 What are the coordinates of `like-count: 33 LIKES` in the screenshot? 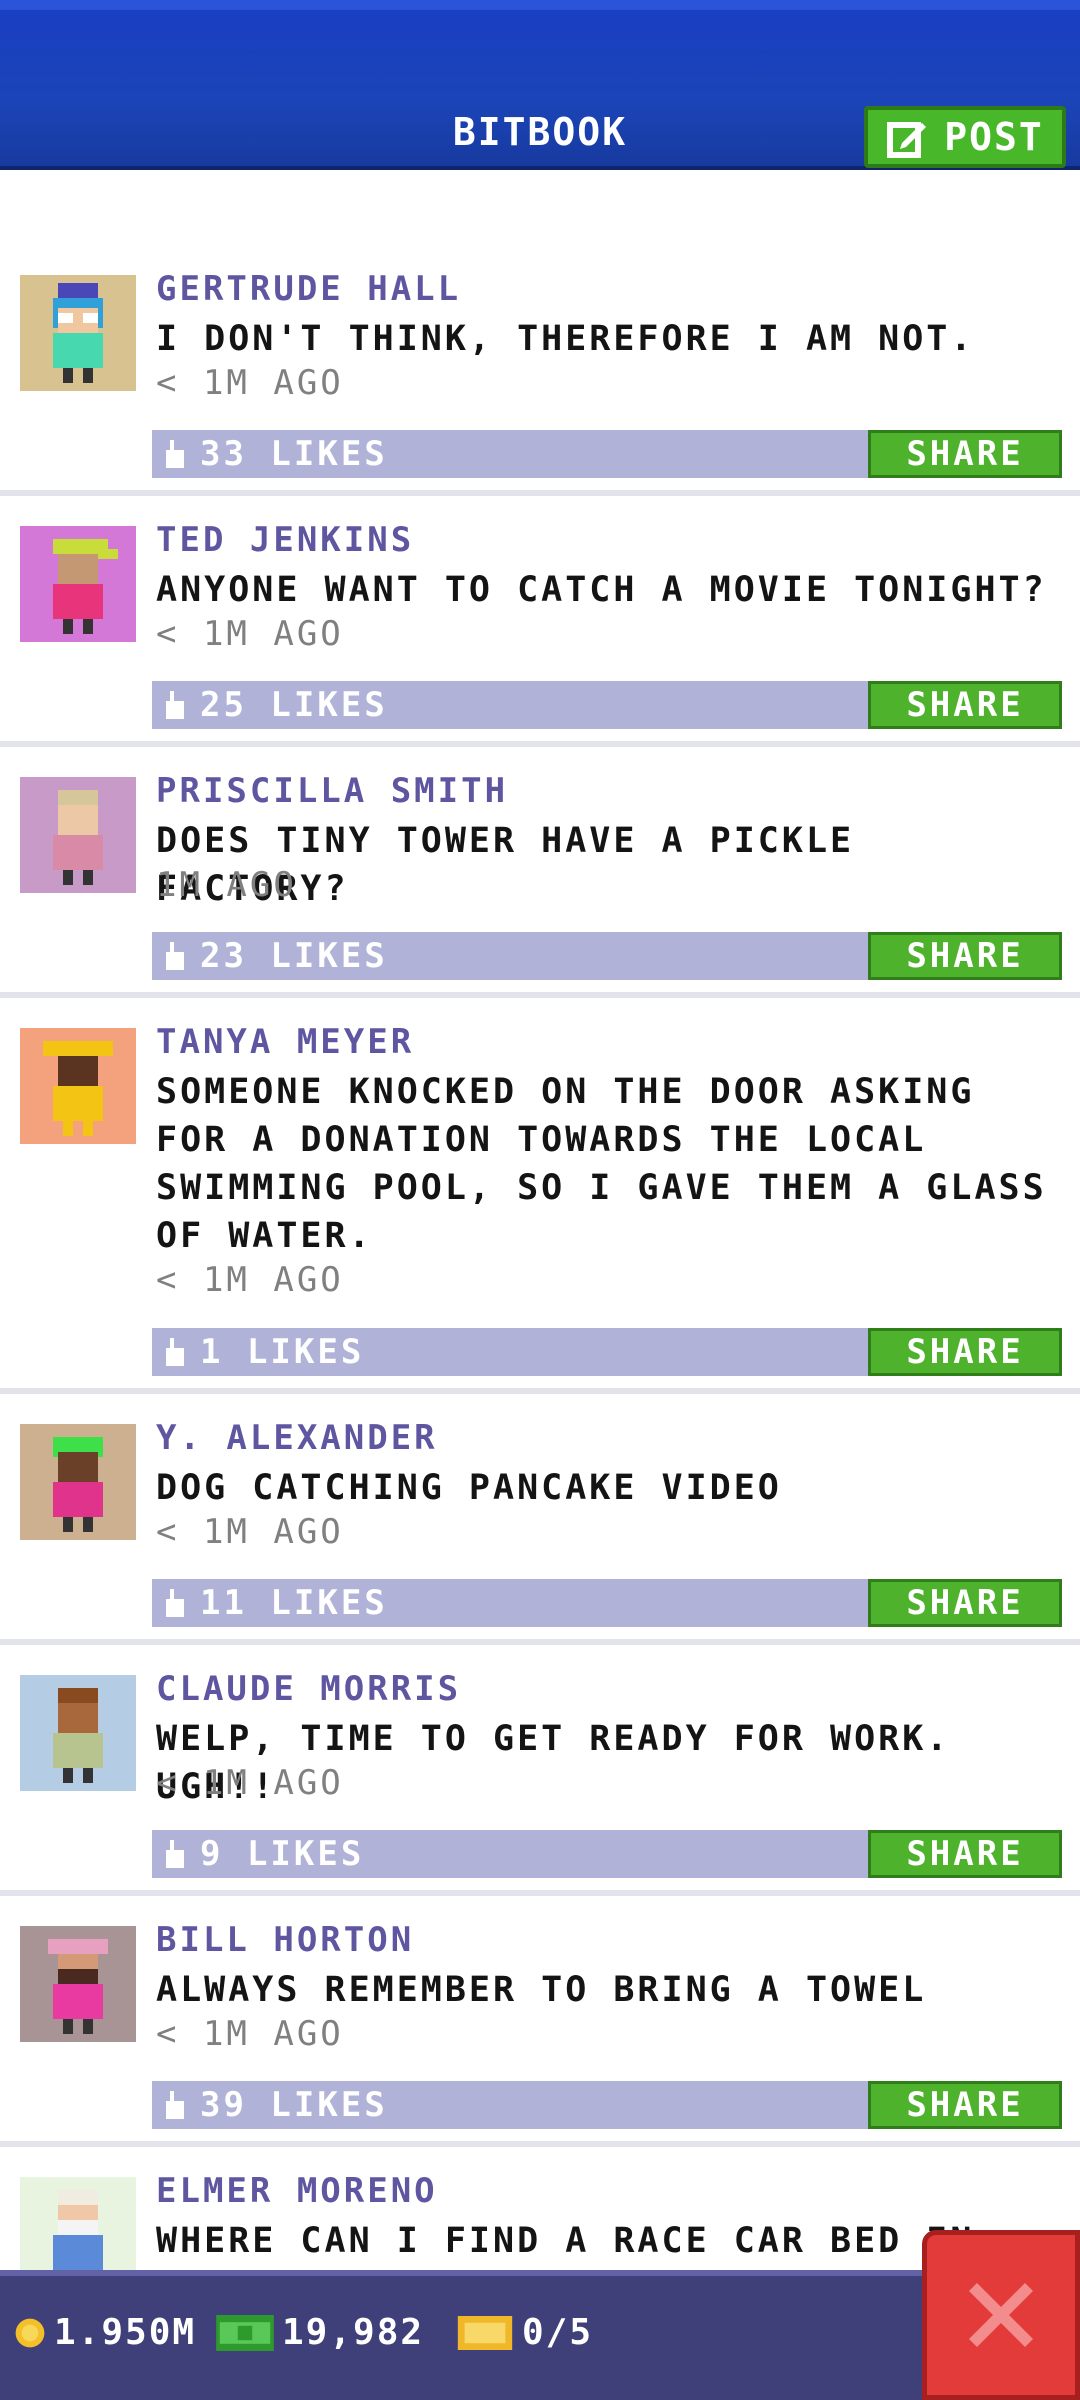 It's located at (294, 454).